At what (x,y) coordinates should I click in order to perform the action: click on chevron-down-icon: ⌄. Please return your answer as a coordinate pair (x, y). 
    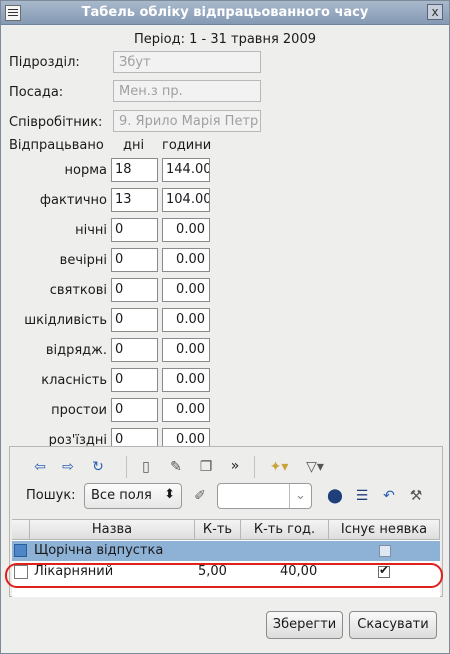
    Looking at the image, I should click on (300, 496).